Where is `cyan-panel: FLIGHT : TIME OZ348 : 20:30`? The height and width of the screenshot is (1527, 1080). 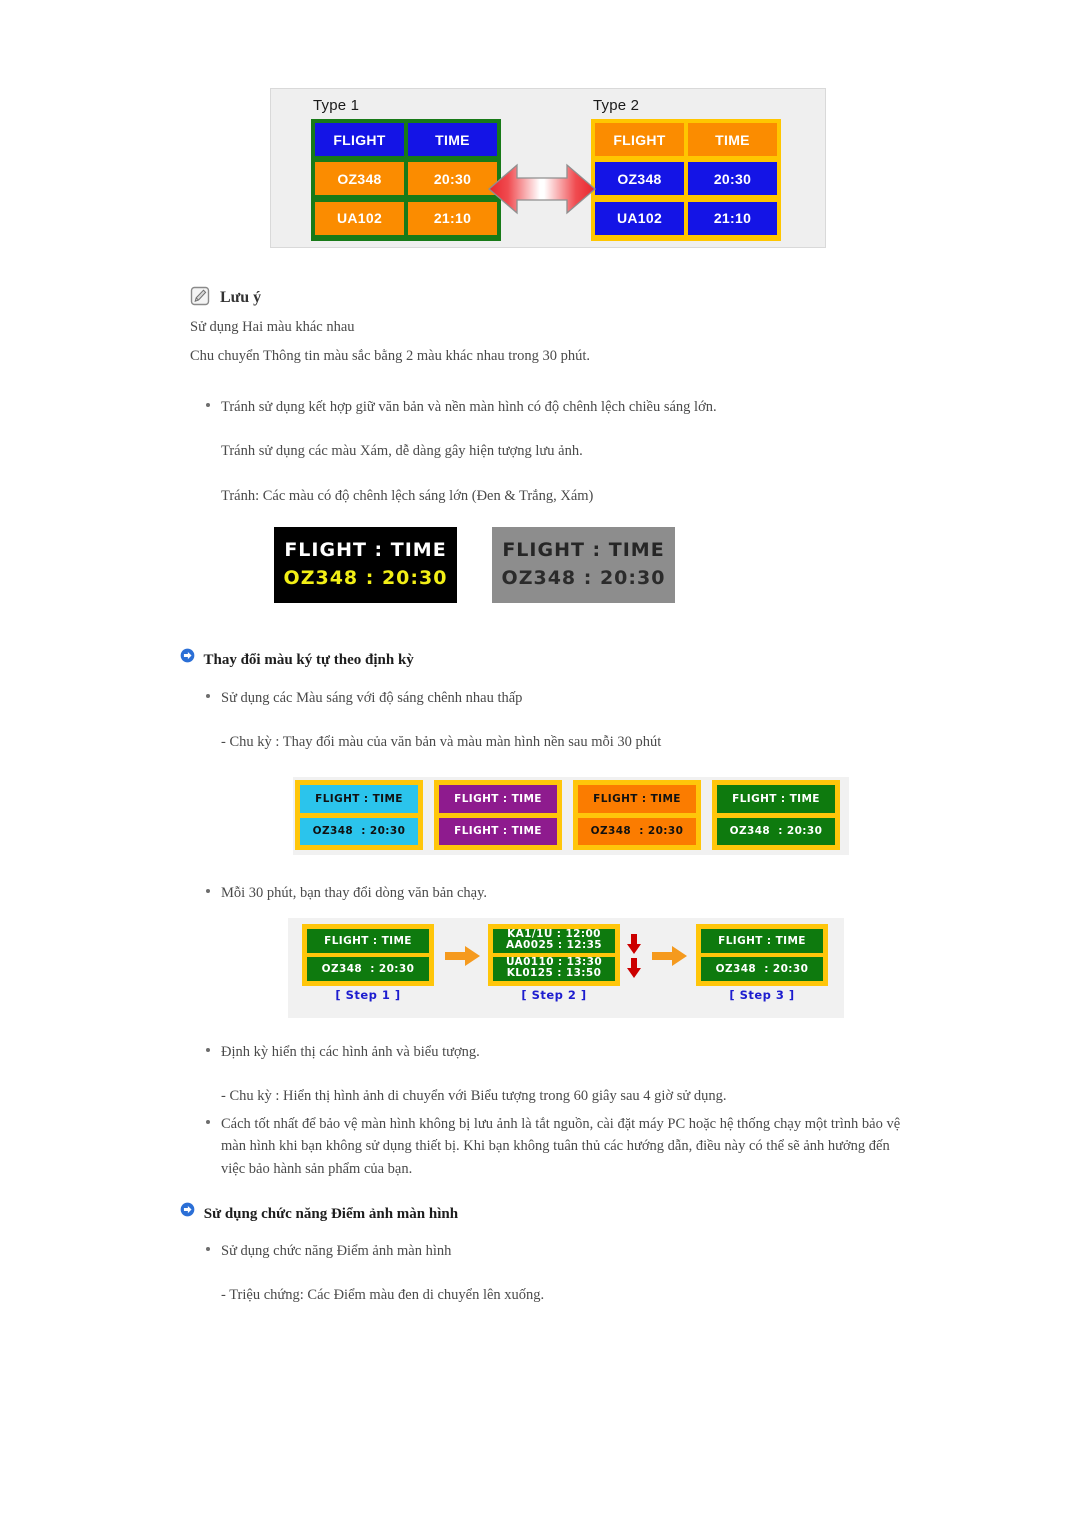 cyan-panel: FLIGHT : TIME OZ348 : 20:30 is located at coordinates (359, 815).